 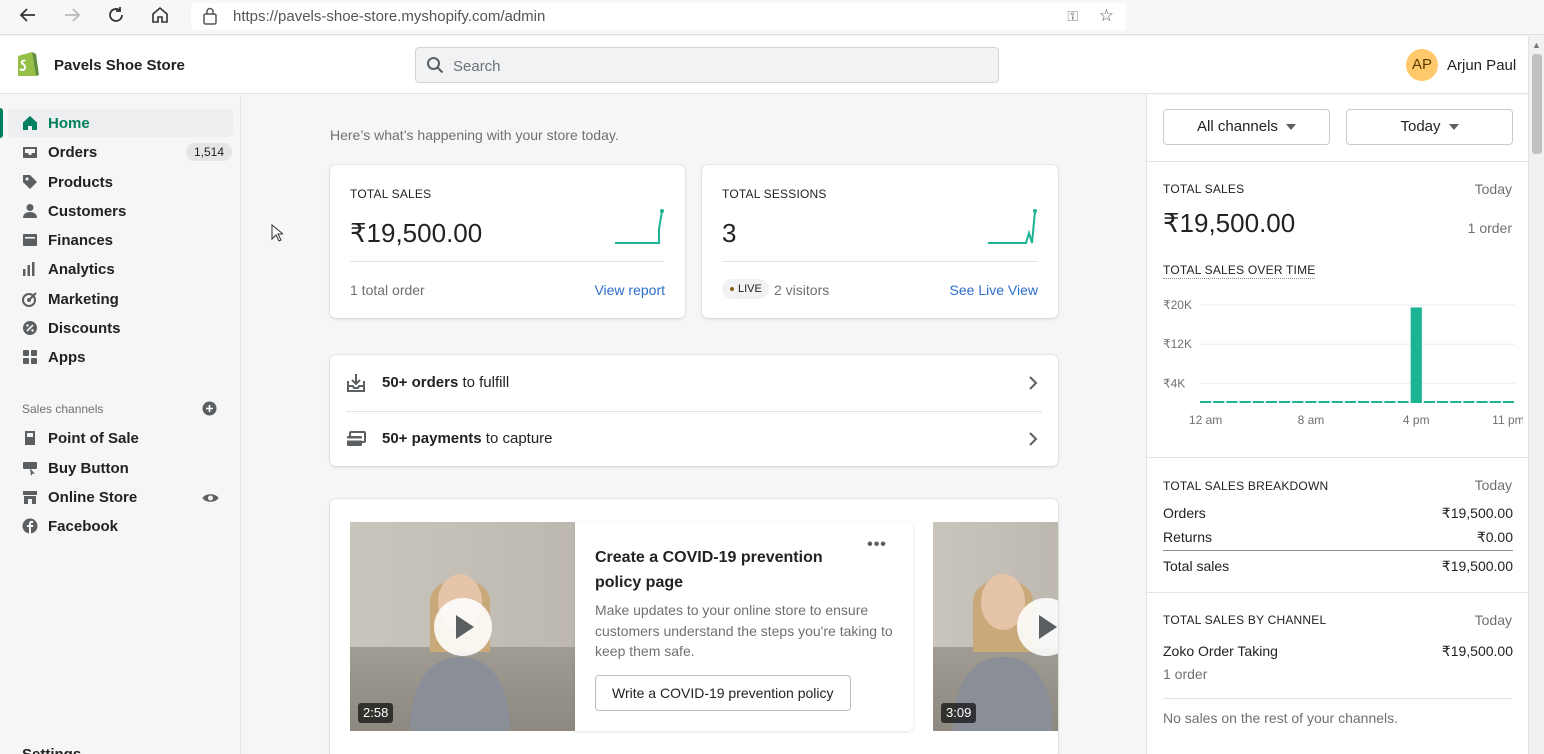 I want to click on forward-icon, so click(x=72, y=17).